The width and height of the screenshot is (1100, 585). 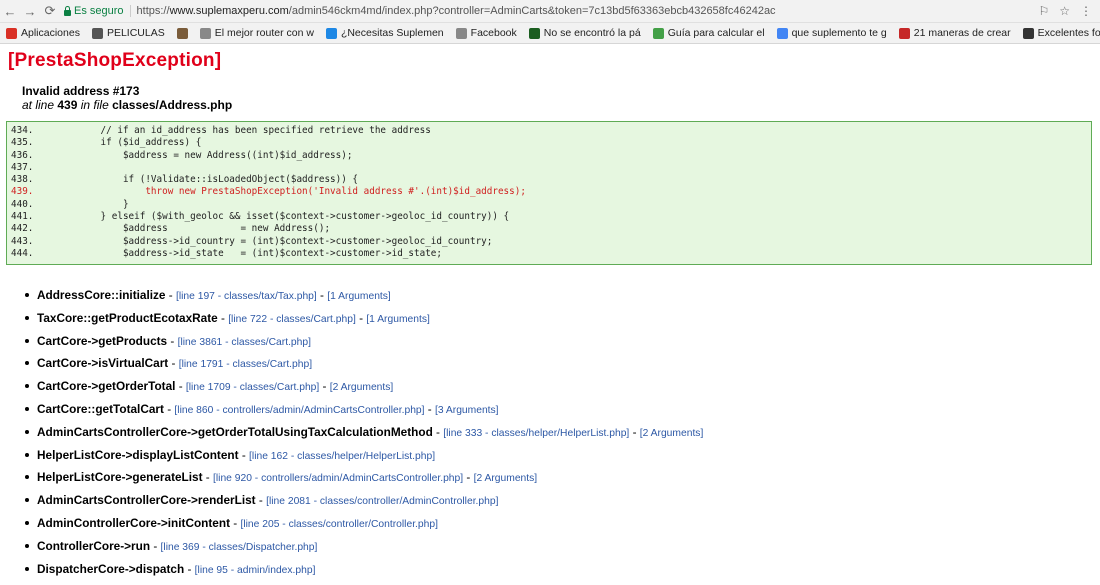 What do you see at coordinates (467, 410) in the screenshot?
I see `trace-arguments-link: [3 Arguments]` at bounding box center [467, 410].